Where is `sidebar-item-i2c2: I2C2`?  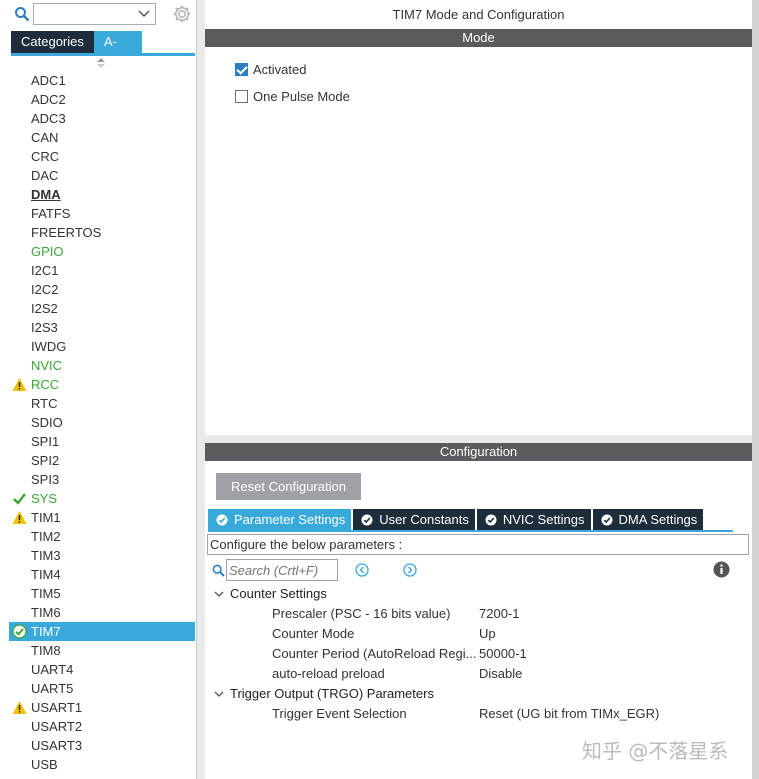
sidebar-item-i2c2: I2C2 is located at coordinates (102, 289).